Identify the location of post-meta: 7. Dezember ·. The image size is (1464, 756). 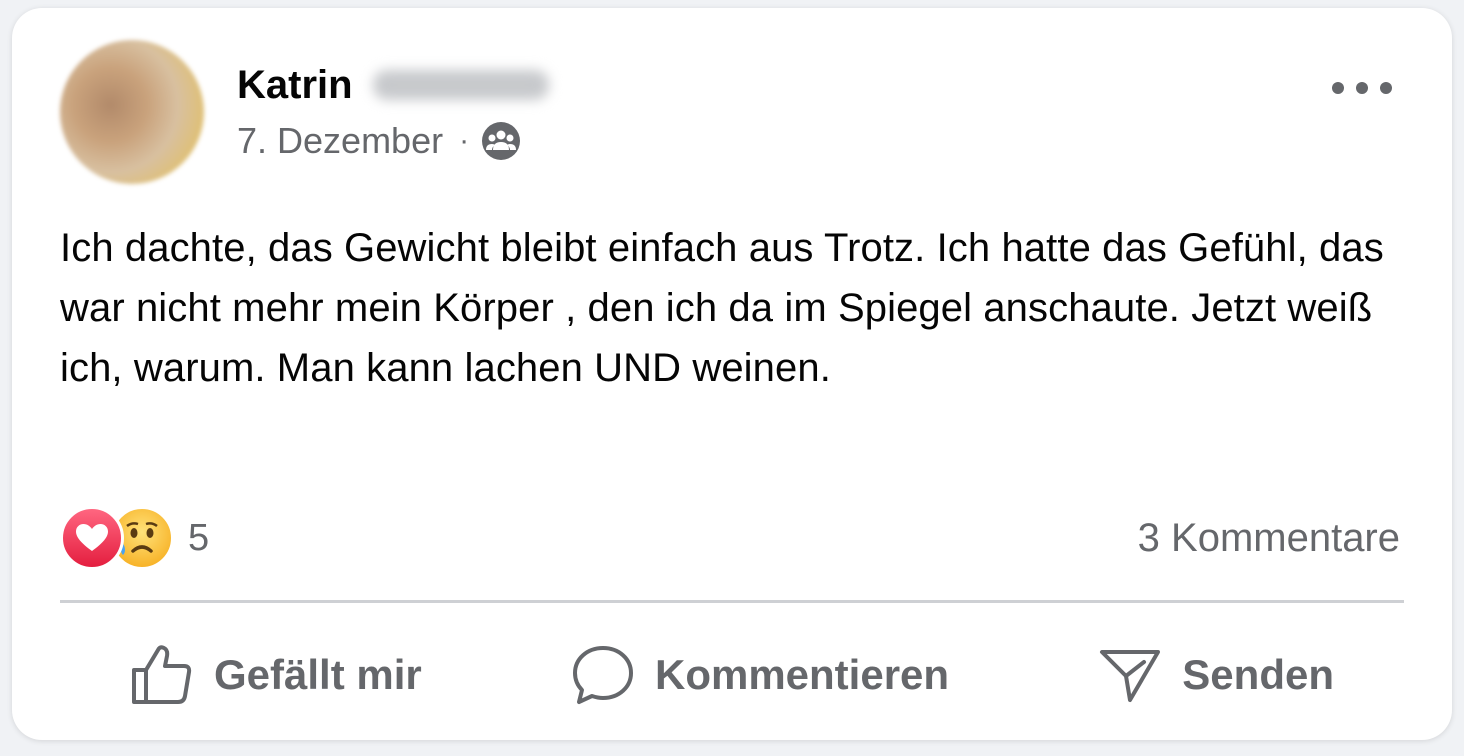
(379, 141).